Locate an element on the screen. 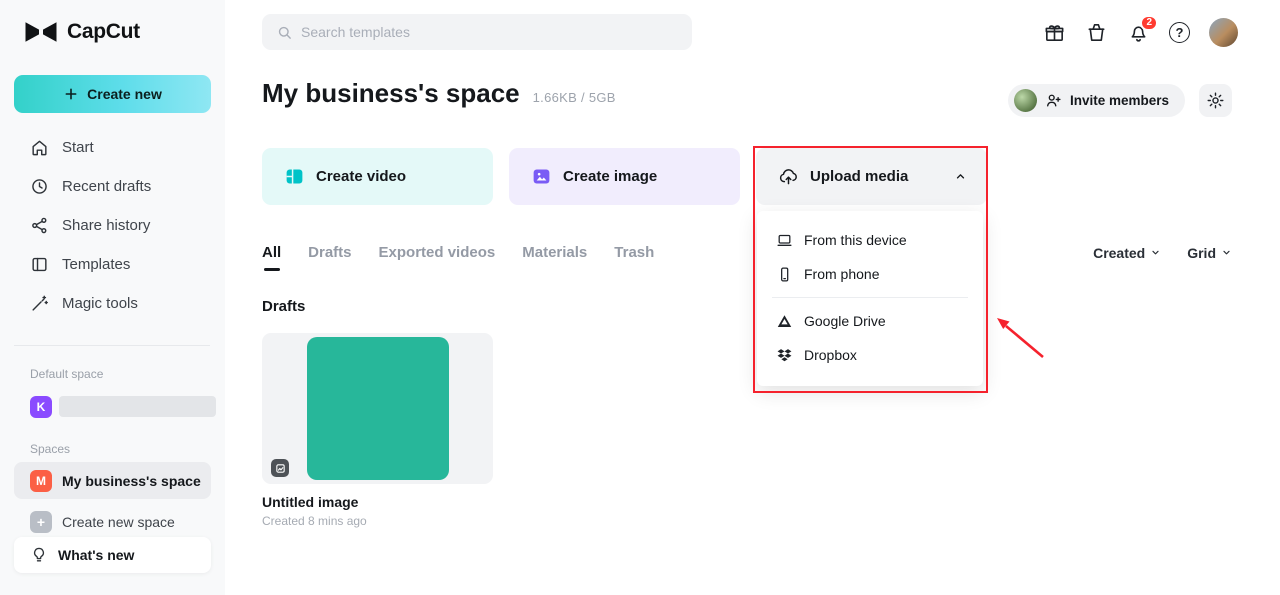  draft-thumbnail is located at coordinates (377, 408).